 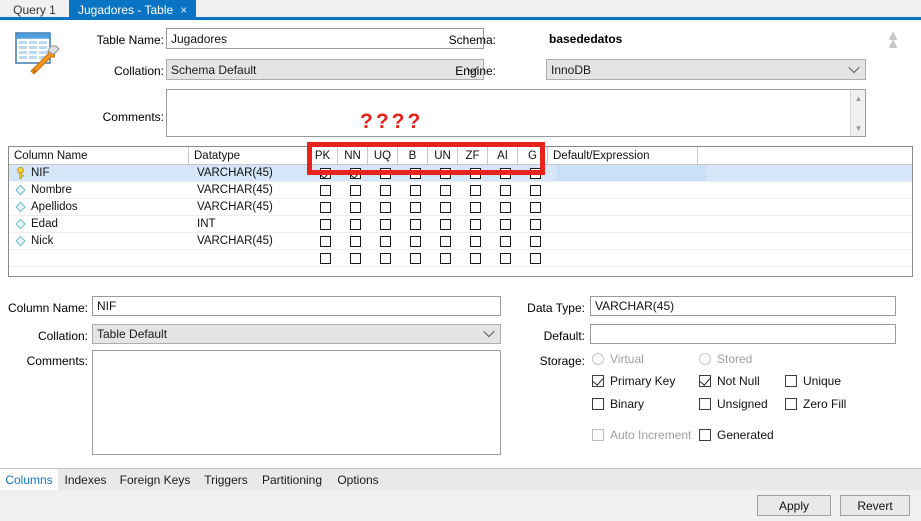 What do you see at coordinates (460, 190) in the screenshot?
I see `table-row: Nombre VARCHAR(45)` at bounding box center [460, 190].